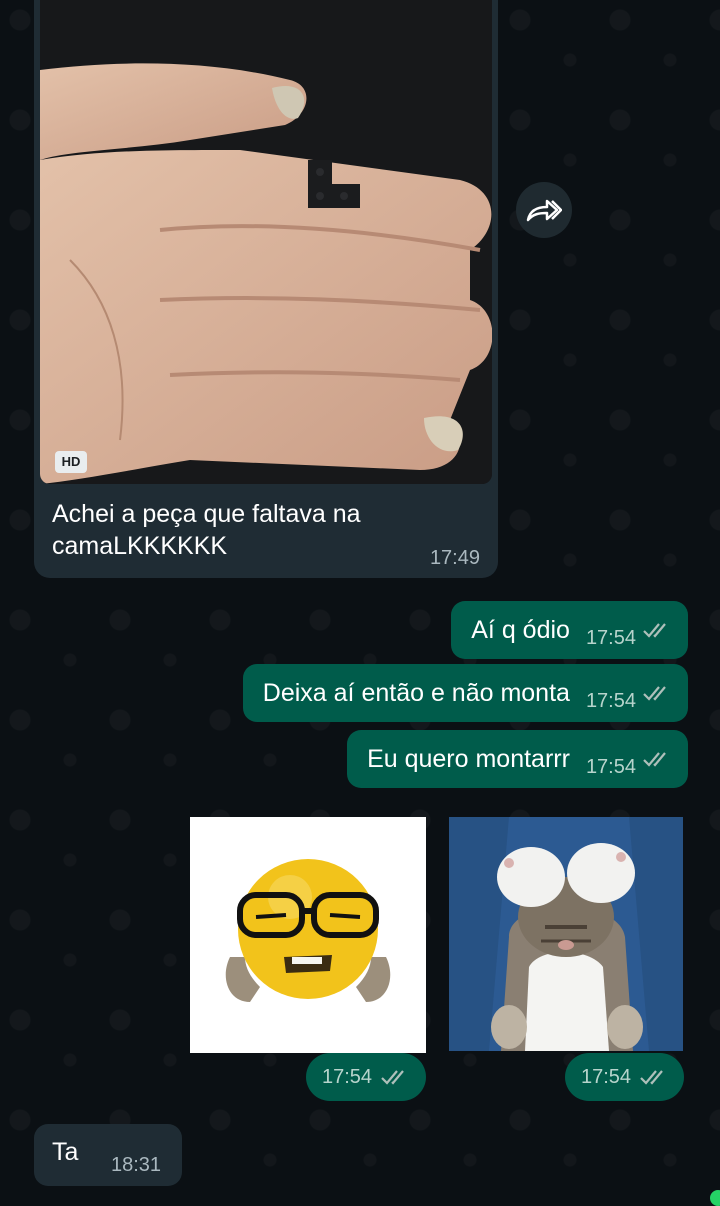 Image resolution: width=720 pixels, height=1206 pixels. What do you see at coordinates (206, 530) in the screenshot?
I see `photo-caption: Achei a peça que faltava na camaLKKKKKK` at bounding box center [206, 530].